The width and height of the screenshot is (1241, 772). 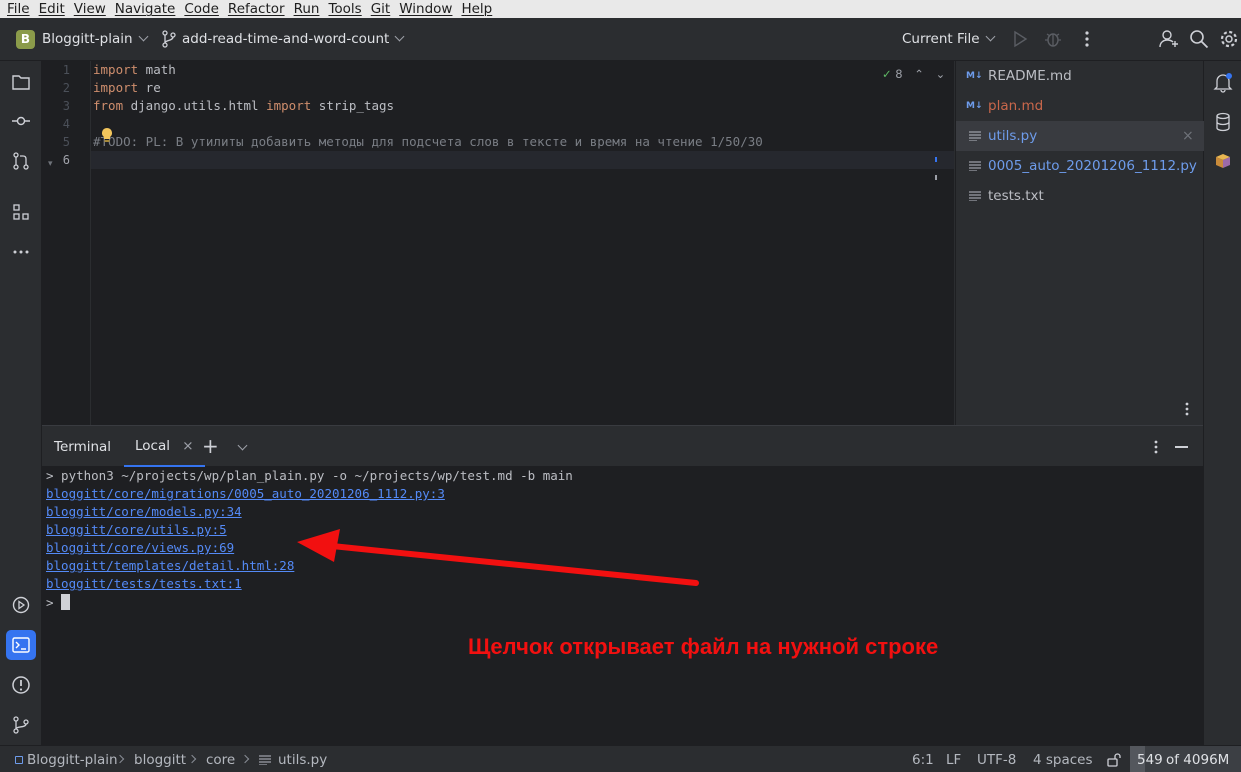 I want to click on code-line-3: from django.utils.html import strip_tags, so click(x=244, y=105).